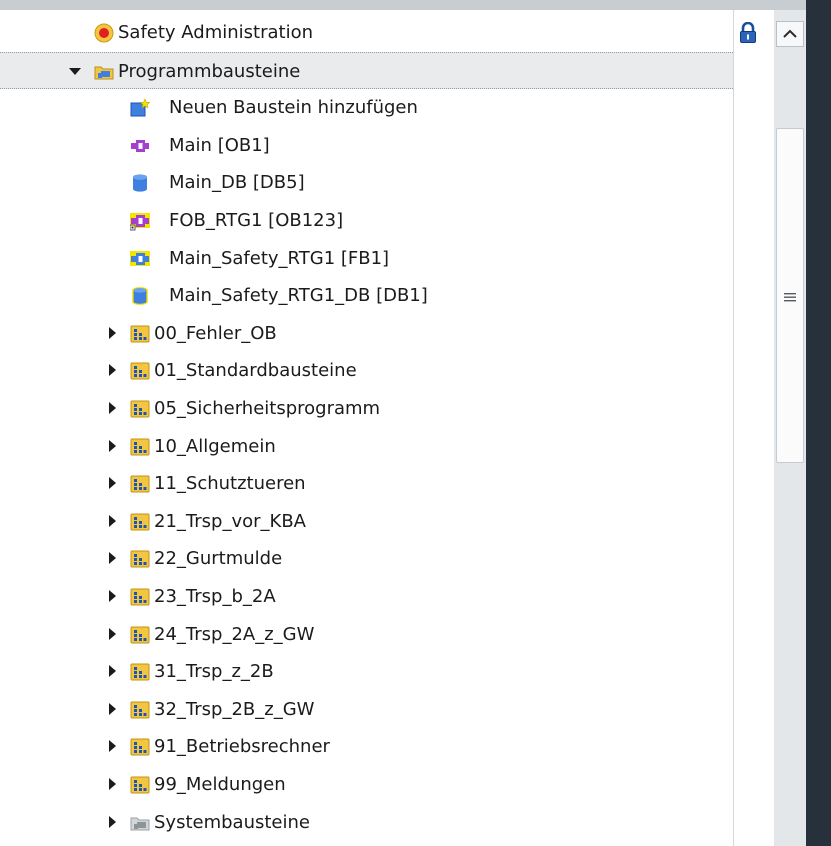 The width and height of the screenshot is (831, 846). What do you see at coordinates (140, 146) in the screenshot?
I see `organization-block-icon` at bounding box center [140, 146].